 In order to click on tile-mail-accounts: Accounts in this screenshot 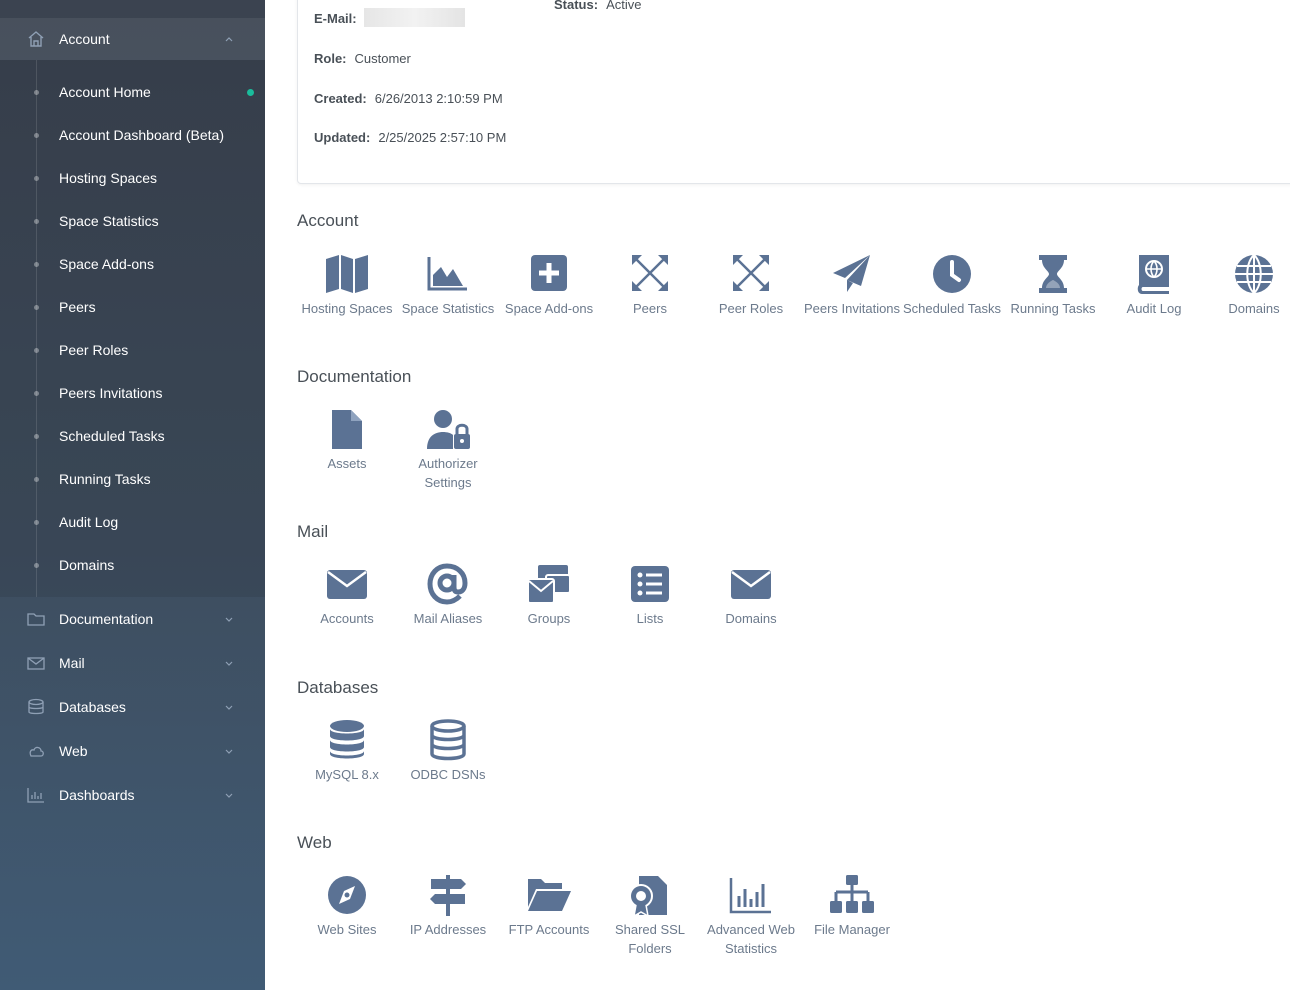, I will do `click(347, 595)`.